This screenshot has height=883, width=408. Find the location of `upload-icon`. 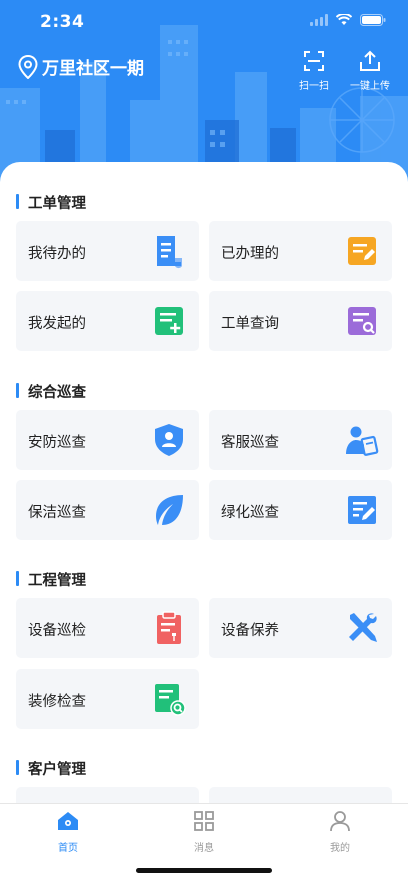

upload-icon is located at coordinates (370, 60).